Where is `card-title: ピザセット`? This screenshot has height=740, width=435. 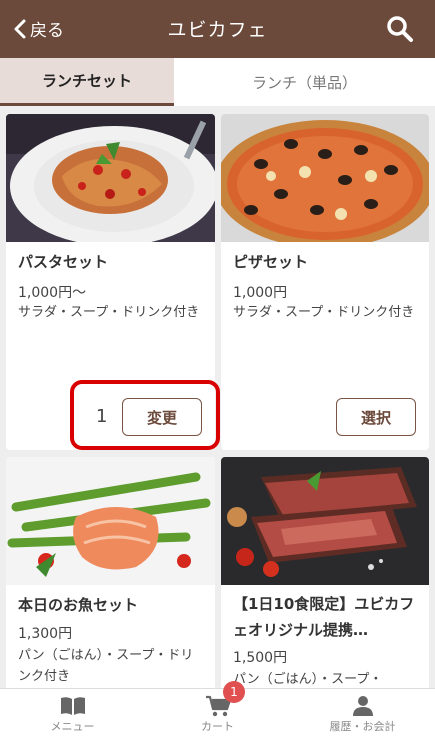 card-title: ピザセット is located at coordinates (271, 262).